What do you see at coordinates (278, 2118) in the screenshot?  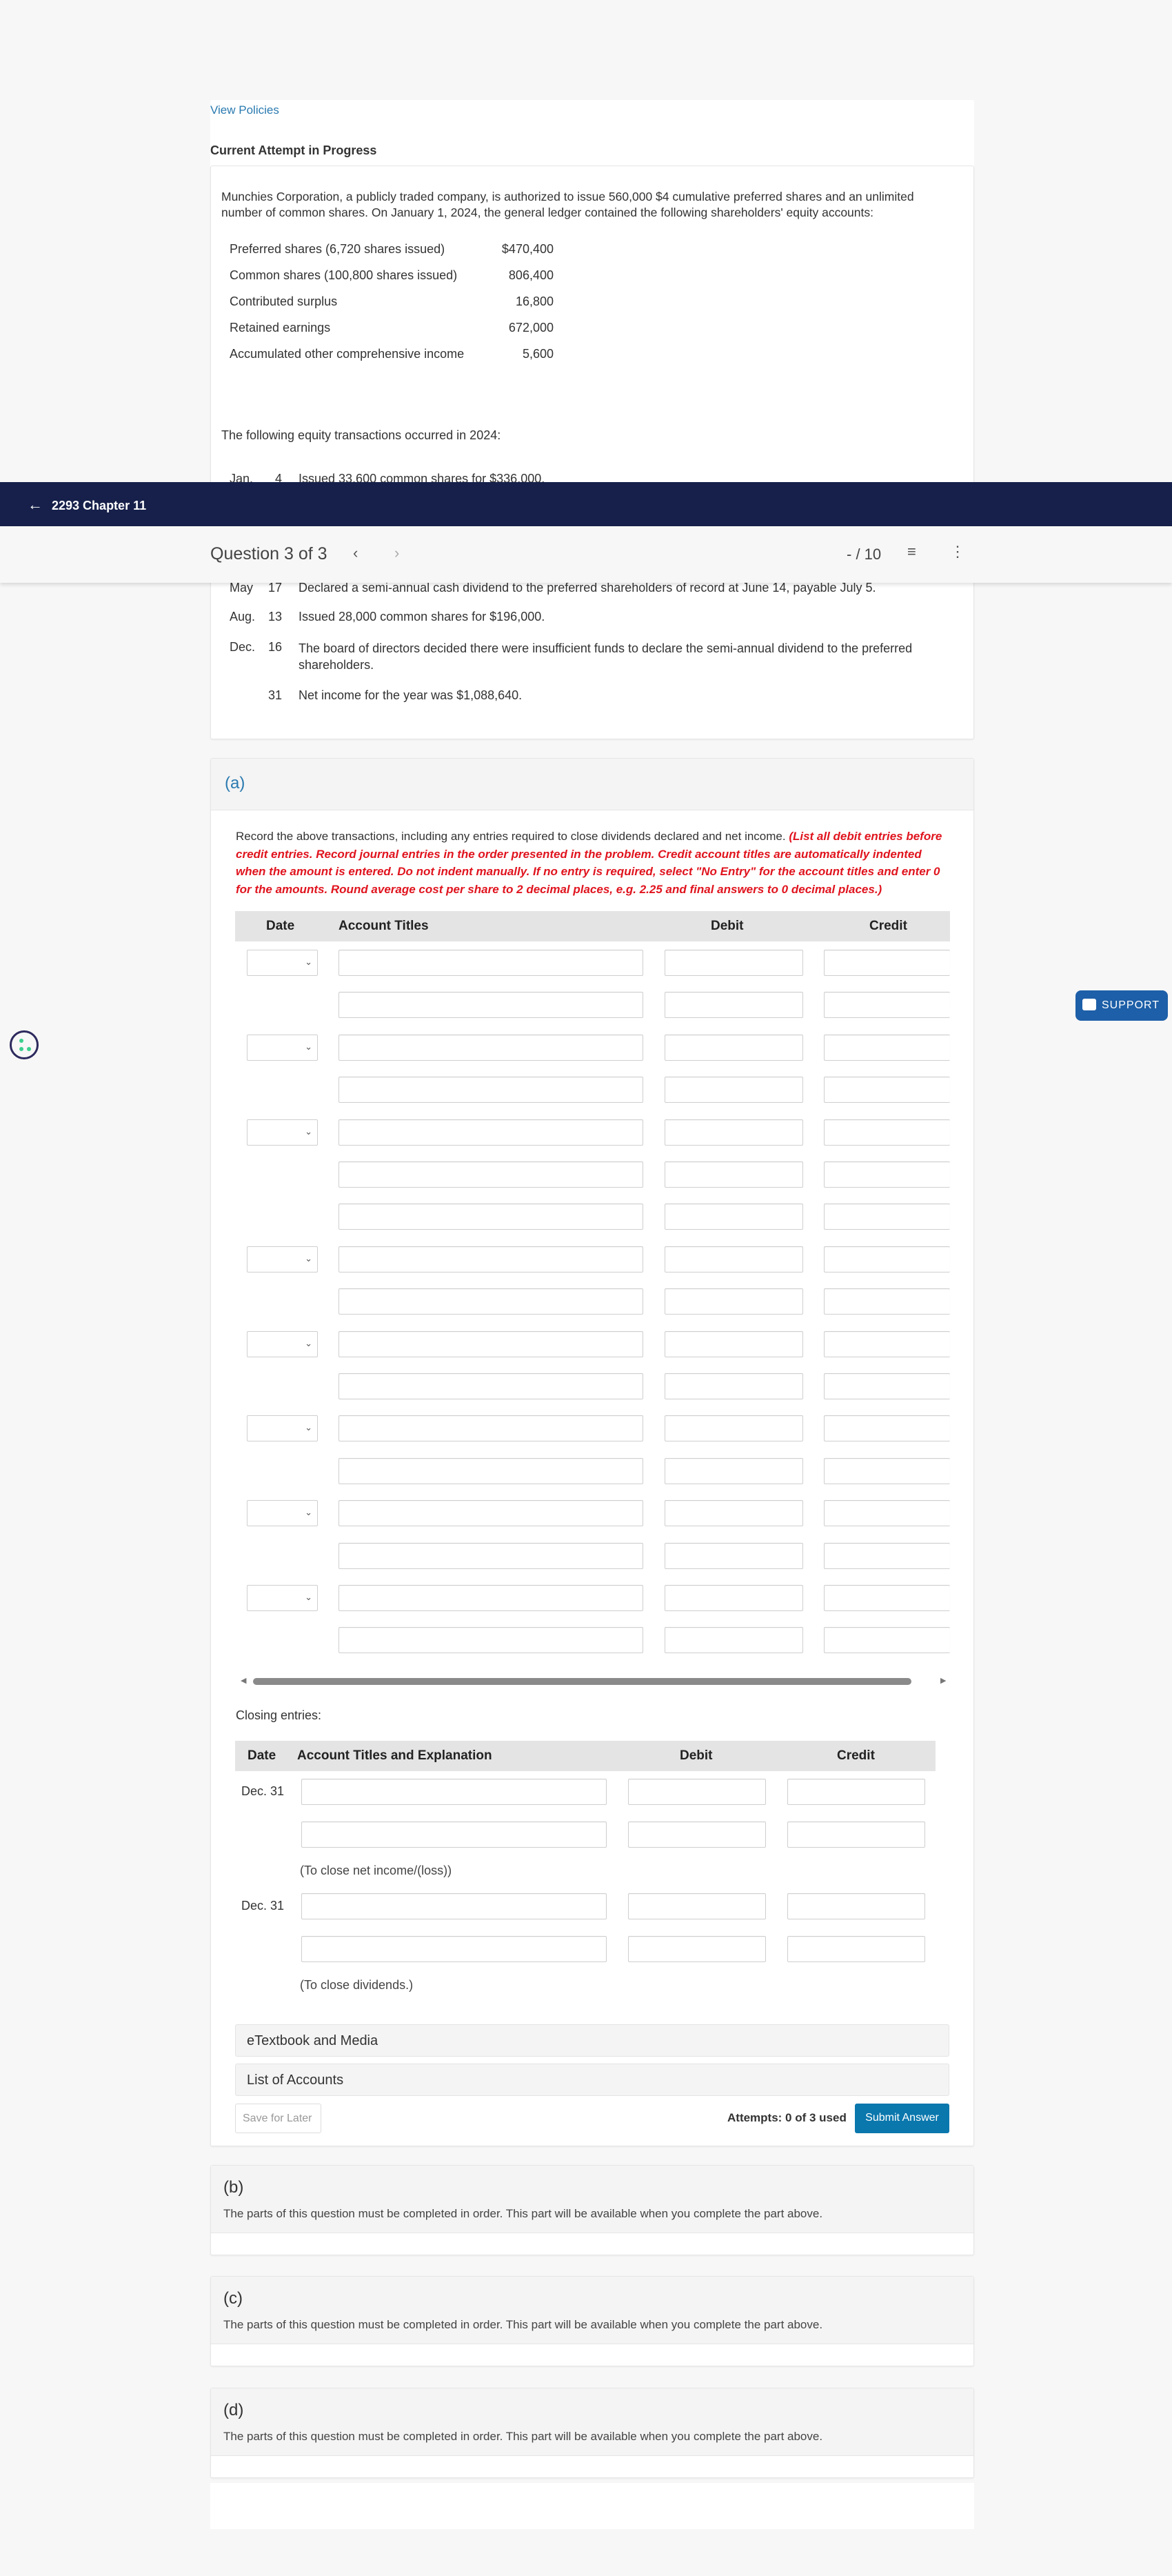 I see `save-for-later-button: Save for Later` at bounding box center [278, 2118].